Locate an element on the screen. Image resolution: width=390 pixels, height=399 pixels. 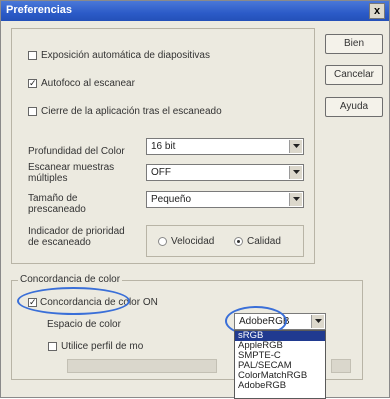
priority-label-line2: de escaneado is located at coordinates (59, 242).